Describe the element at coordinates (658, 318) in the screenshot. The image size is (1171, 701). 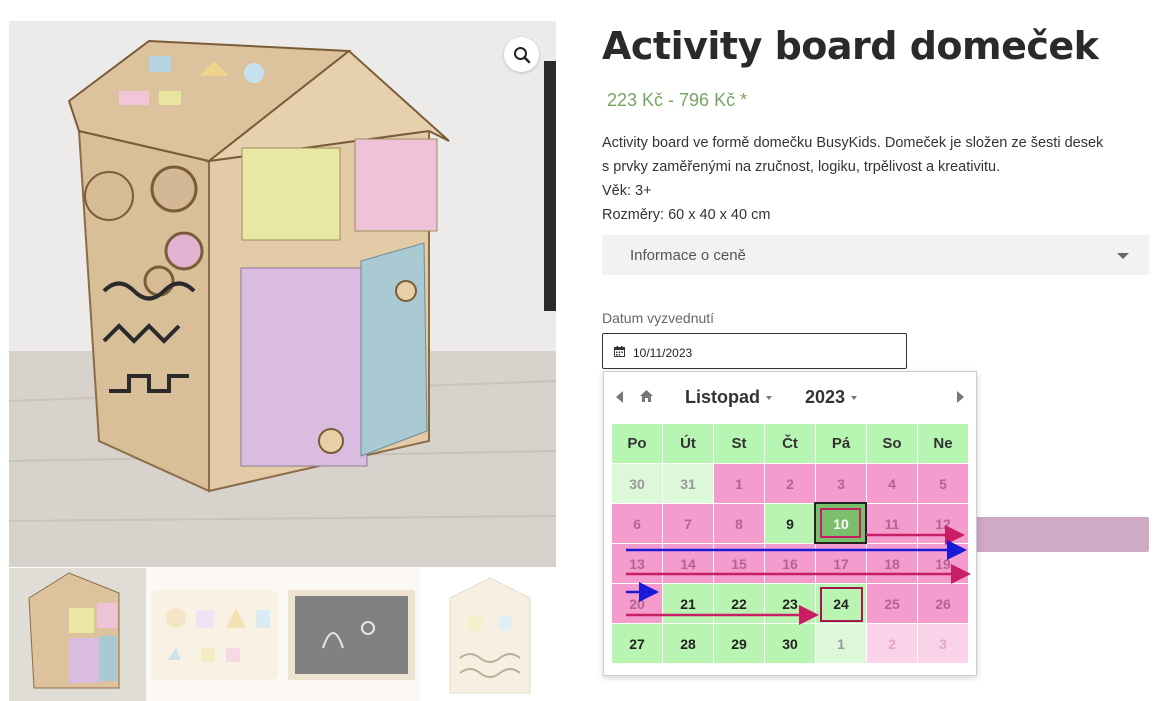
I see `pickup-date-label: Datum vyzvednutí` at that location.